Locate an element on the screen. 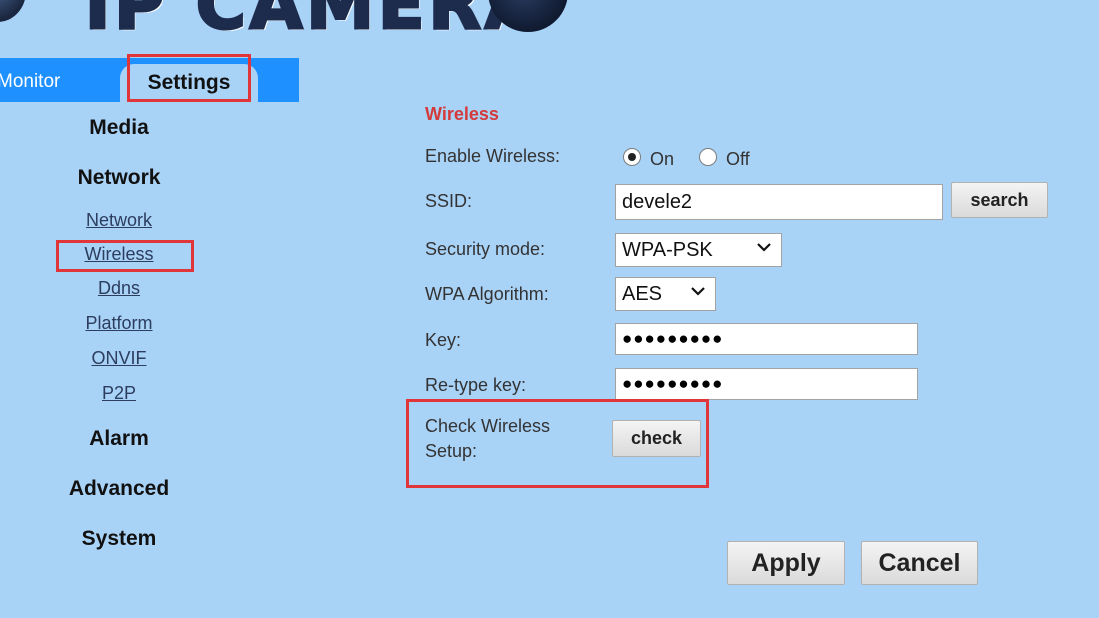  highlight-box-settings-tab is located at coordinates (189, 78).